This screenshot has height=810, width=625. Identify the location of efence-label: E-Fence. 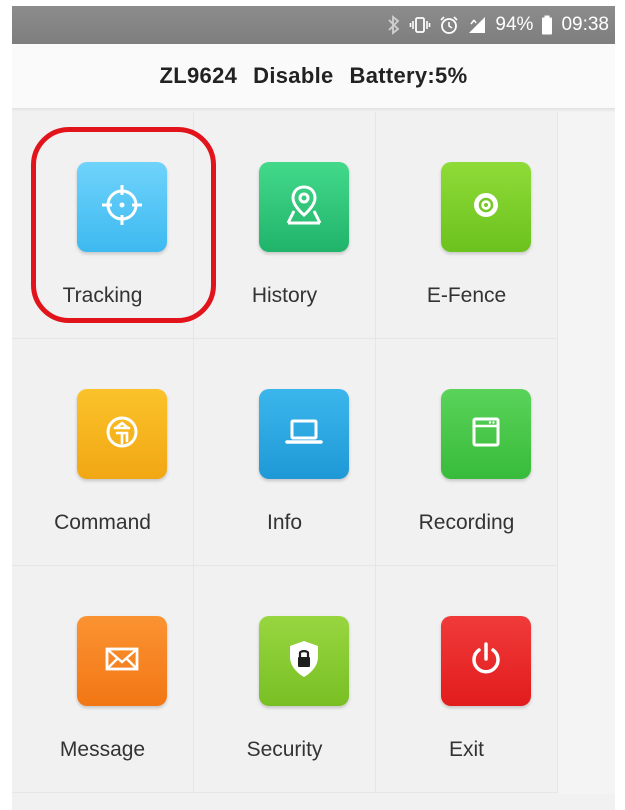
(466, 295).